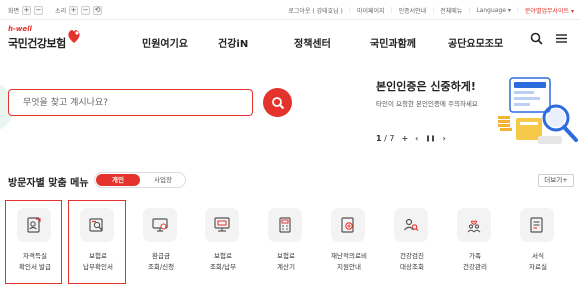 The height and width of the screenshot is (292, 580). Describe the element at coordinates (416, 138) in the screenshot. I see `banner-prev-button: ‹` at that location.